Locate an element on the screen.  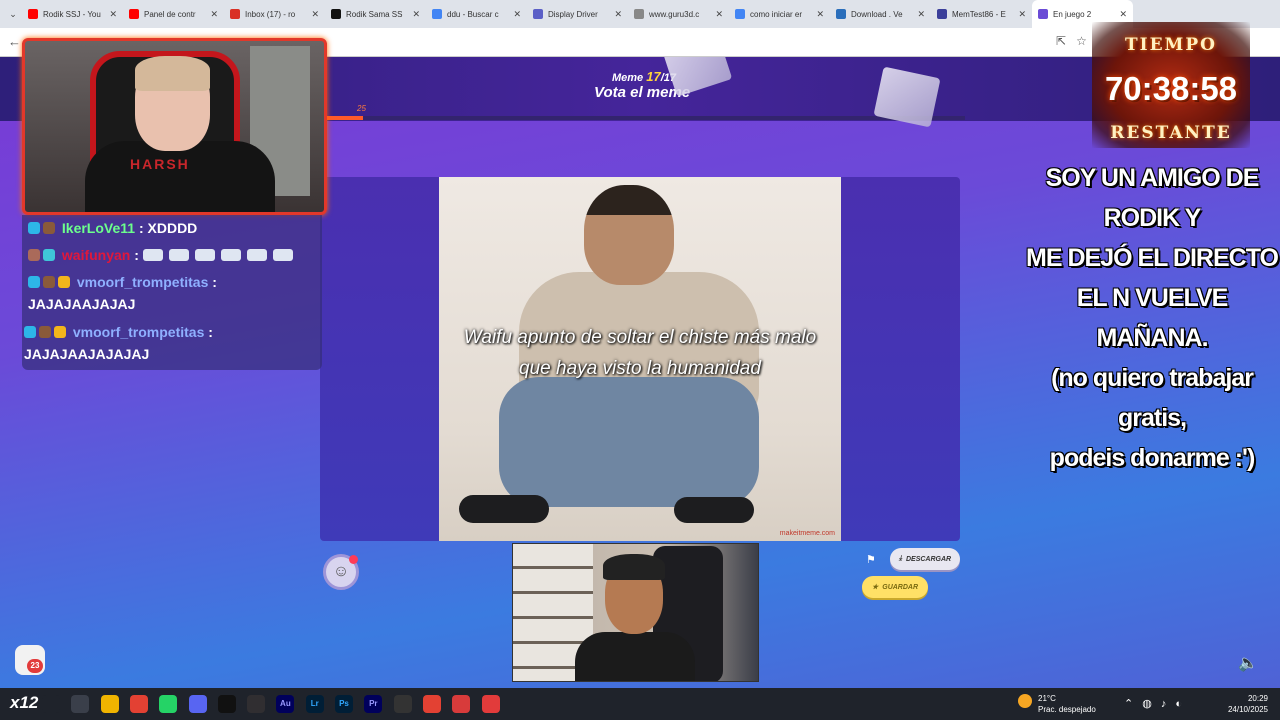
browser-tab: Rodik Sama SS ✕ is located at coordinates (375, 14).